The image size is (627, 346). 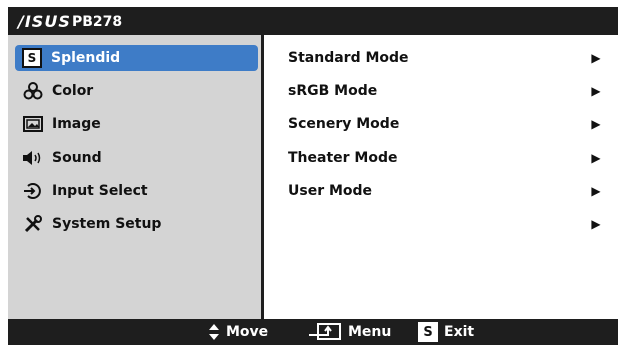 I want to click on submenu-item-scenery-mode: Scenery Mode ▶, so click(x=453, y=124).